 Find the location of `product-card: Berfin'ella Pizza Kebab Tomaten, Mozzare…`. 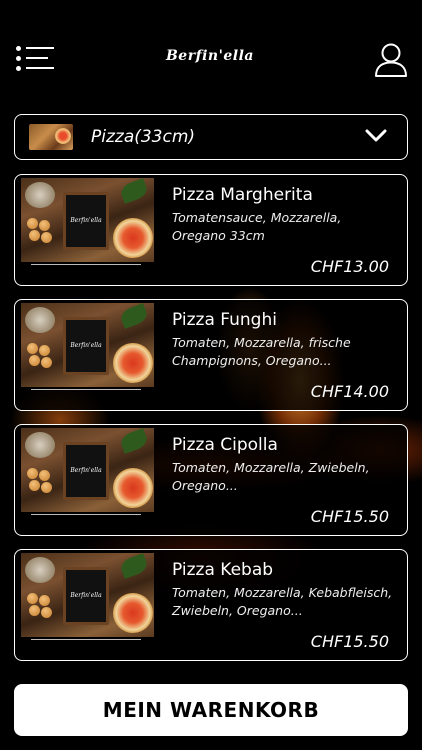

product-card: Berfin'ella Pizza Kebab Tomaten, Mozzare… is located at coordinates (211, 605).